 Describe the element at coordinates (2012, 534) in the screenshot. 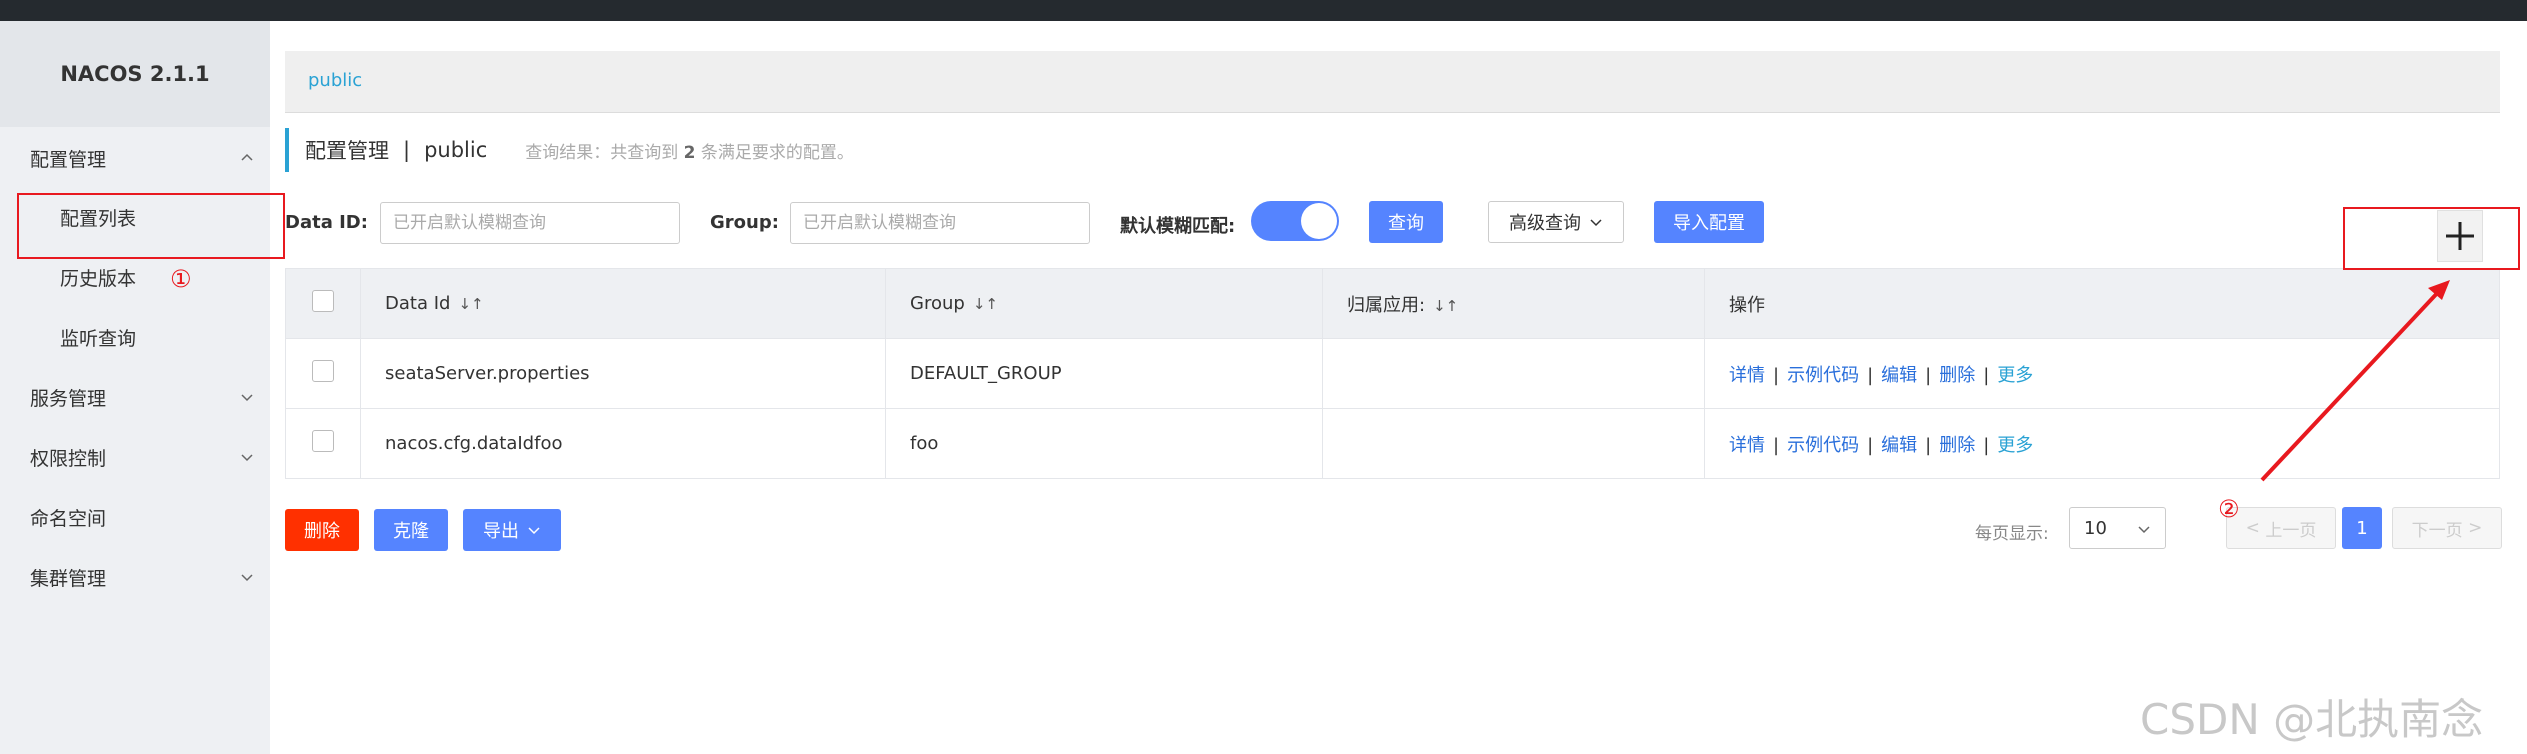

I see `page-size-label: 每页显示:` at that location.